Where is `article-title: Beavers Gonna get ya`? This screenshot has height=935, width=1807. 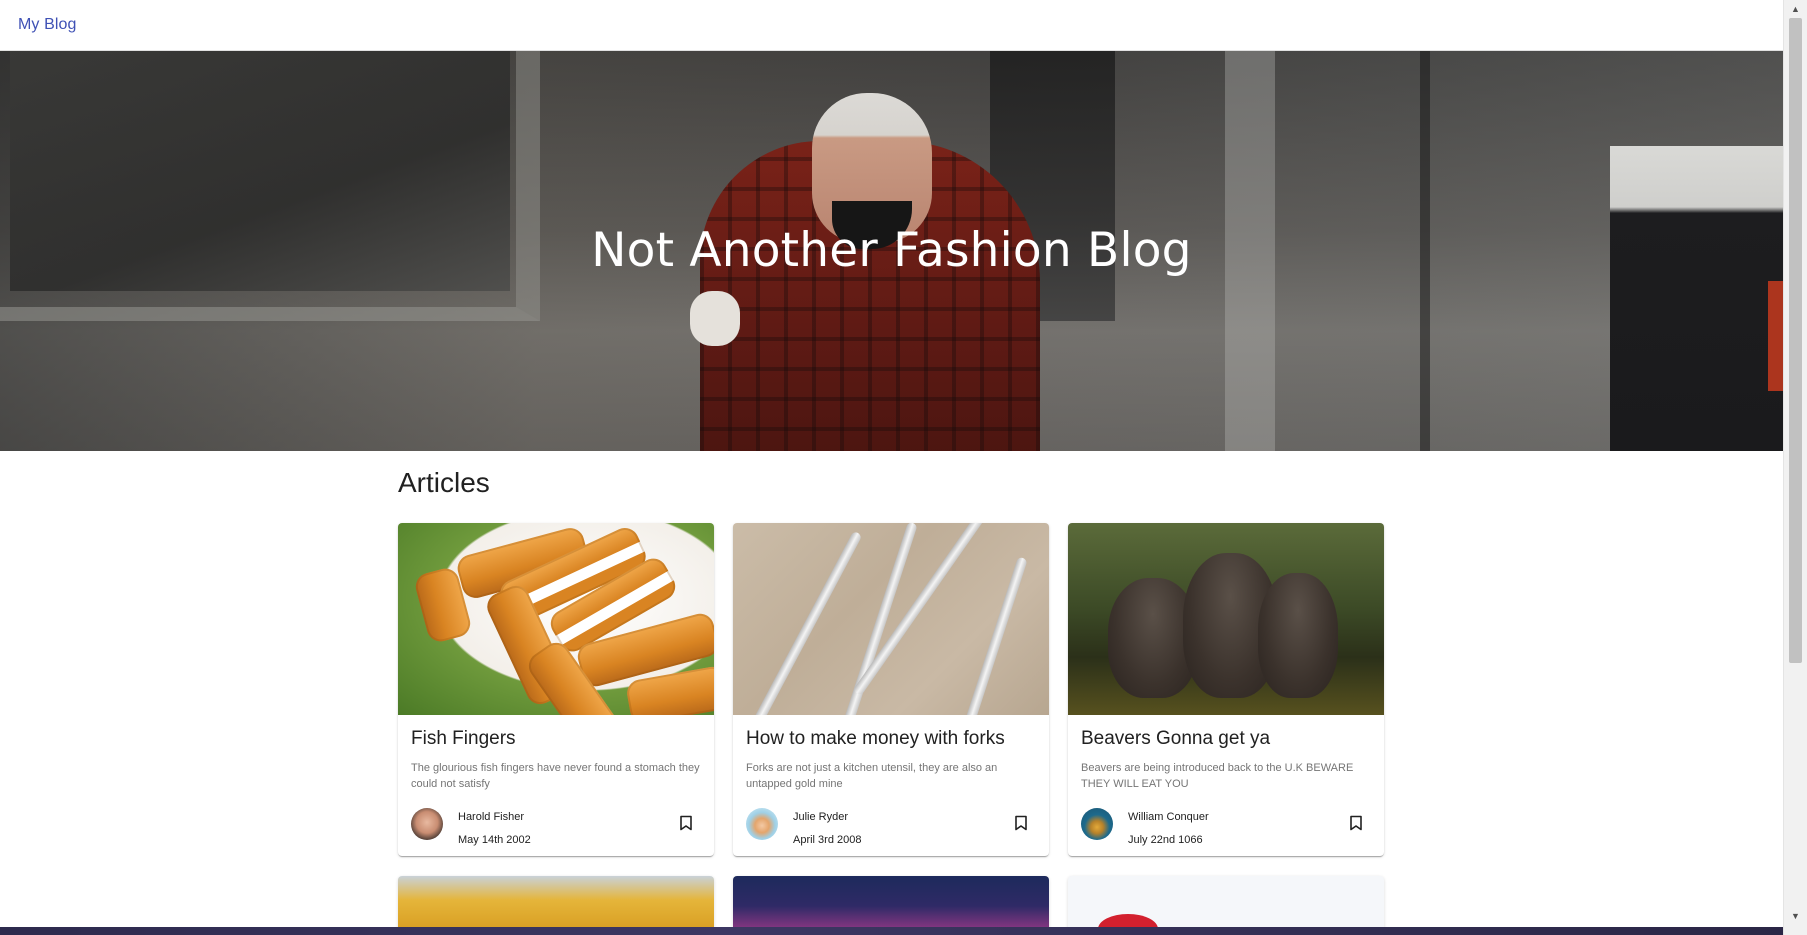 article-title: Beavers Gonna get ya is located at coordinates (1175, 739).